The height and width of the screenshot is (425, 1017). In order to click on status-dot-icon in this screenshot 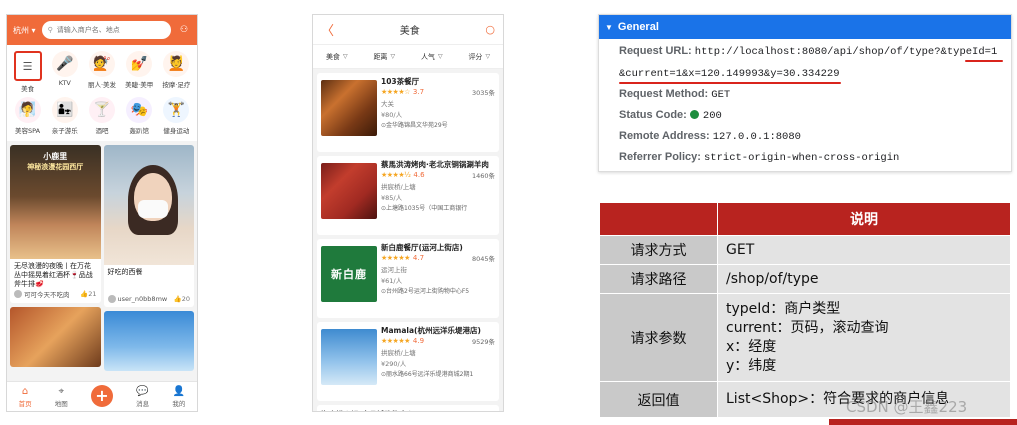, I will do `click(694, 114)`.